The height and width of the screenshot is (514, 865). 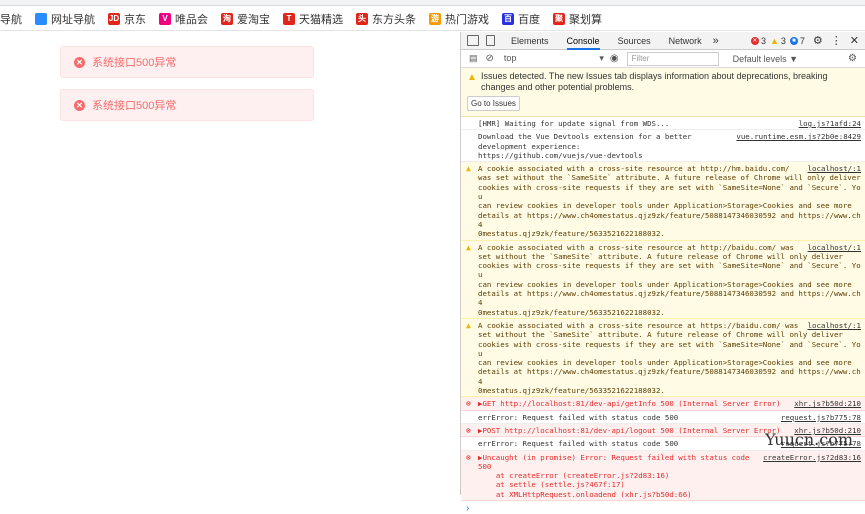 What do you see at coordinates (812, 457) in the screenshot?
I see `source-link: createError.js?2d83:16` at bounding box center [812, 457].